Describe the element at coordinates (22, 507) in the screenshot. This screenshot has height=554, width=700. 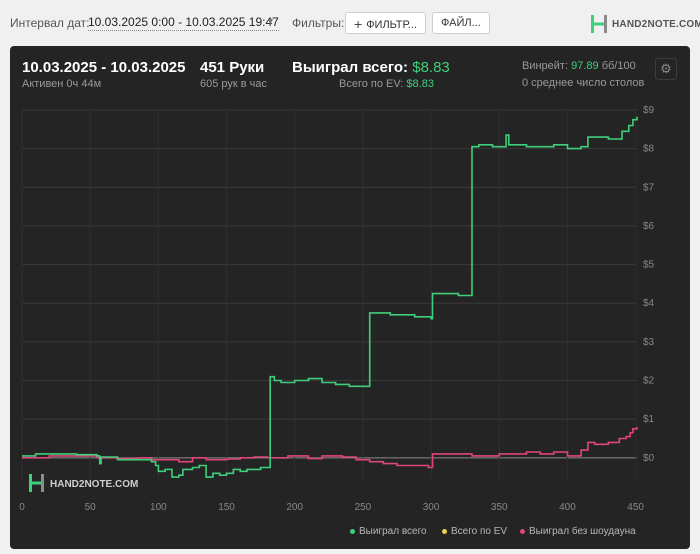
I see `x-tick-label: 0` at that location.